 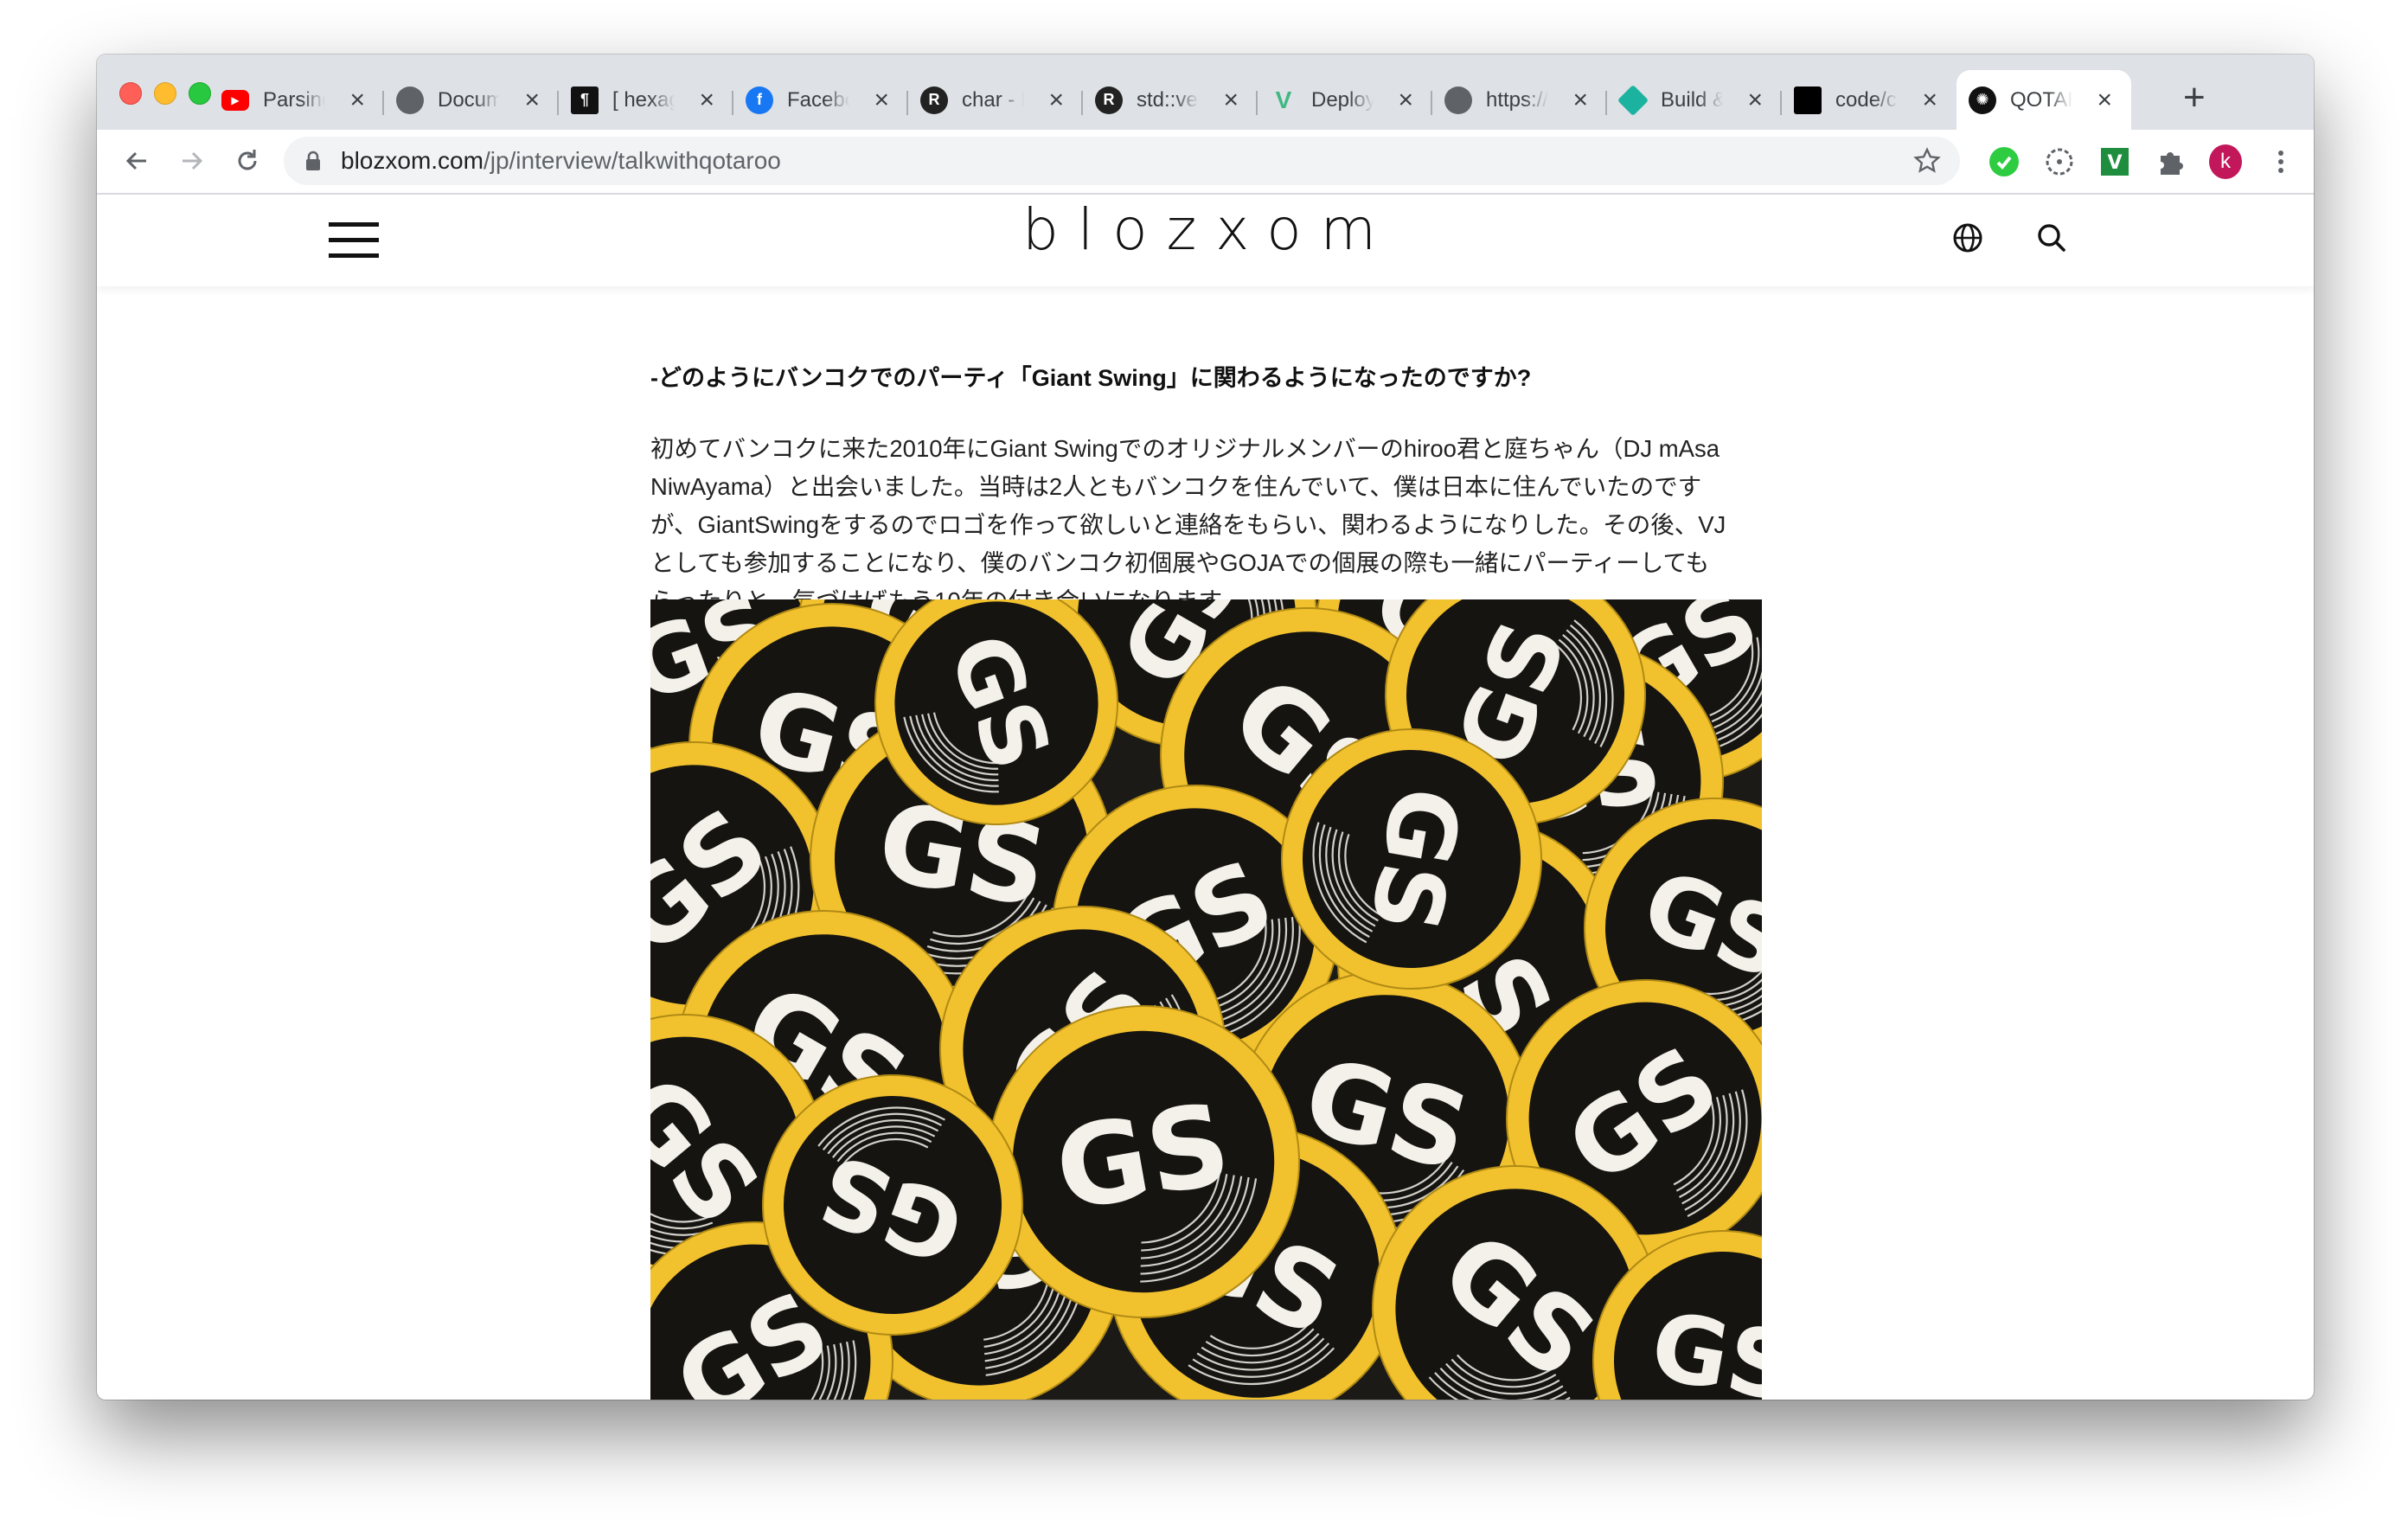 I want to click on puzzle-extensions-icon, so click(x=2170, y=162).